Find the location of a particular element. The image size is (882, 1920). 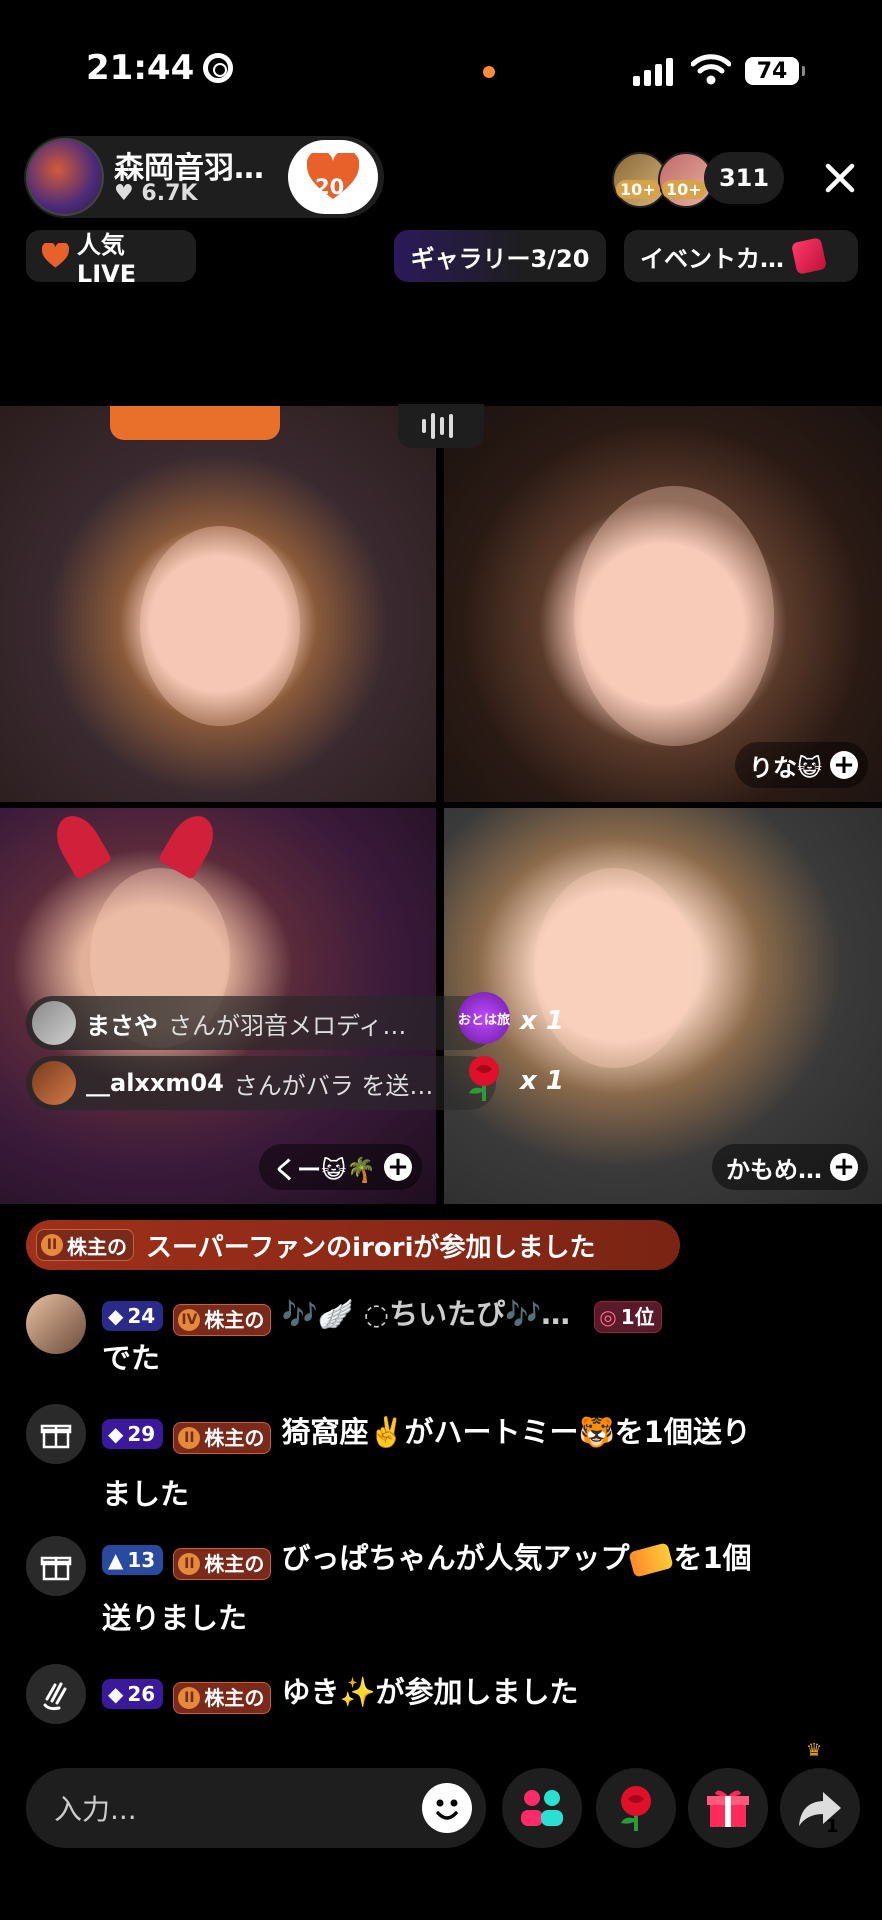

shareholder-icon: IV is located at coordinates (189, 1320).